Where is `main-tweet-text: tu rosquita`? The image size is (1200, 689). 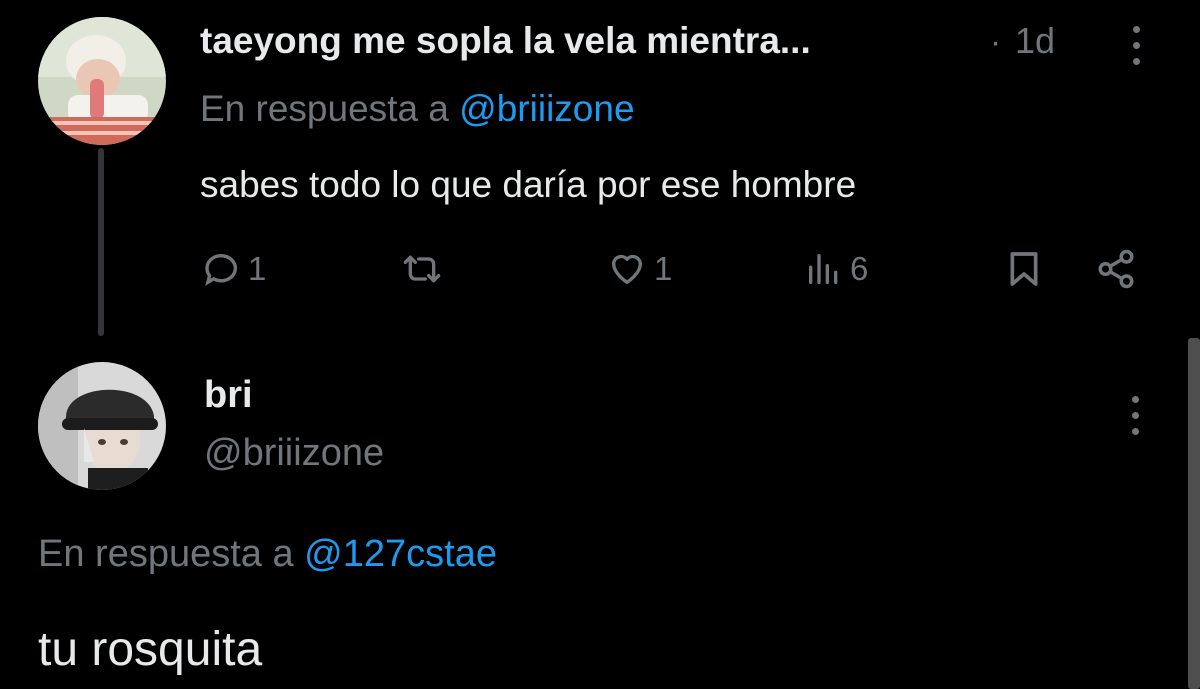 main-tweet-text: tu rosquita is located at coordinates (150, 649).